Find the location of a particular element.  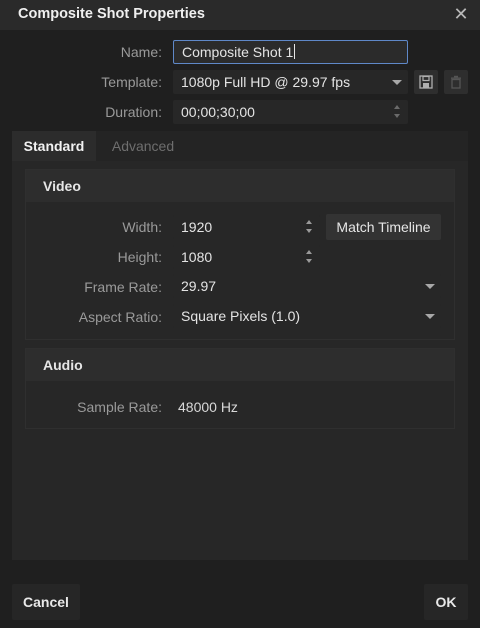

video-section-header: Video is located at coordinates (240, 186).